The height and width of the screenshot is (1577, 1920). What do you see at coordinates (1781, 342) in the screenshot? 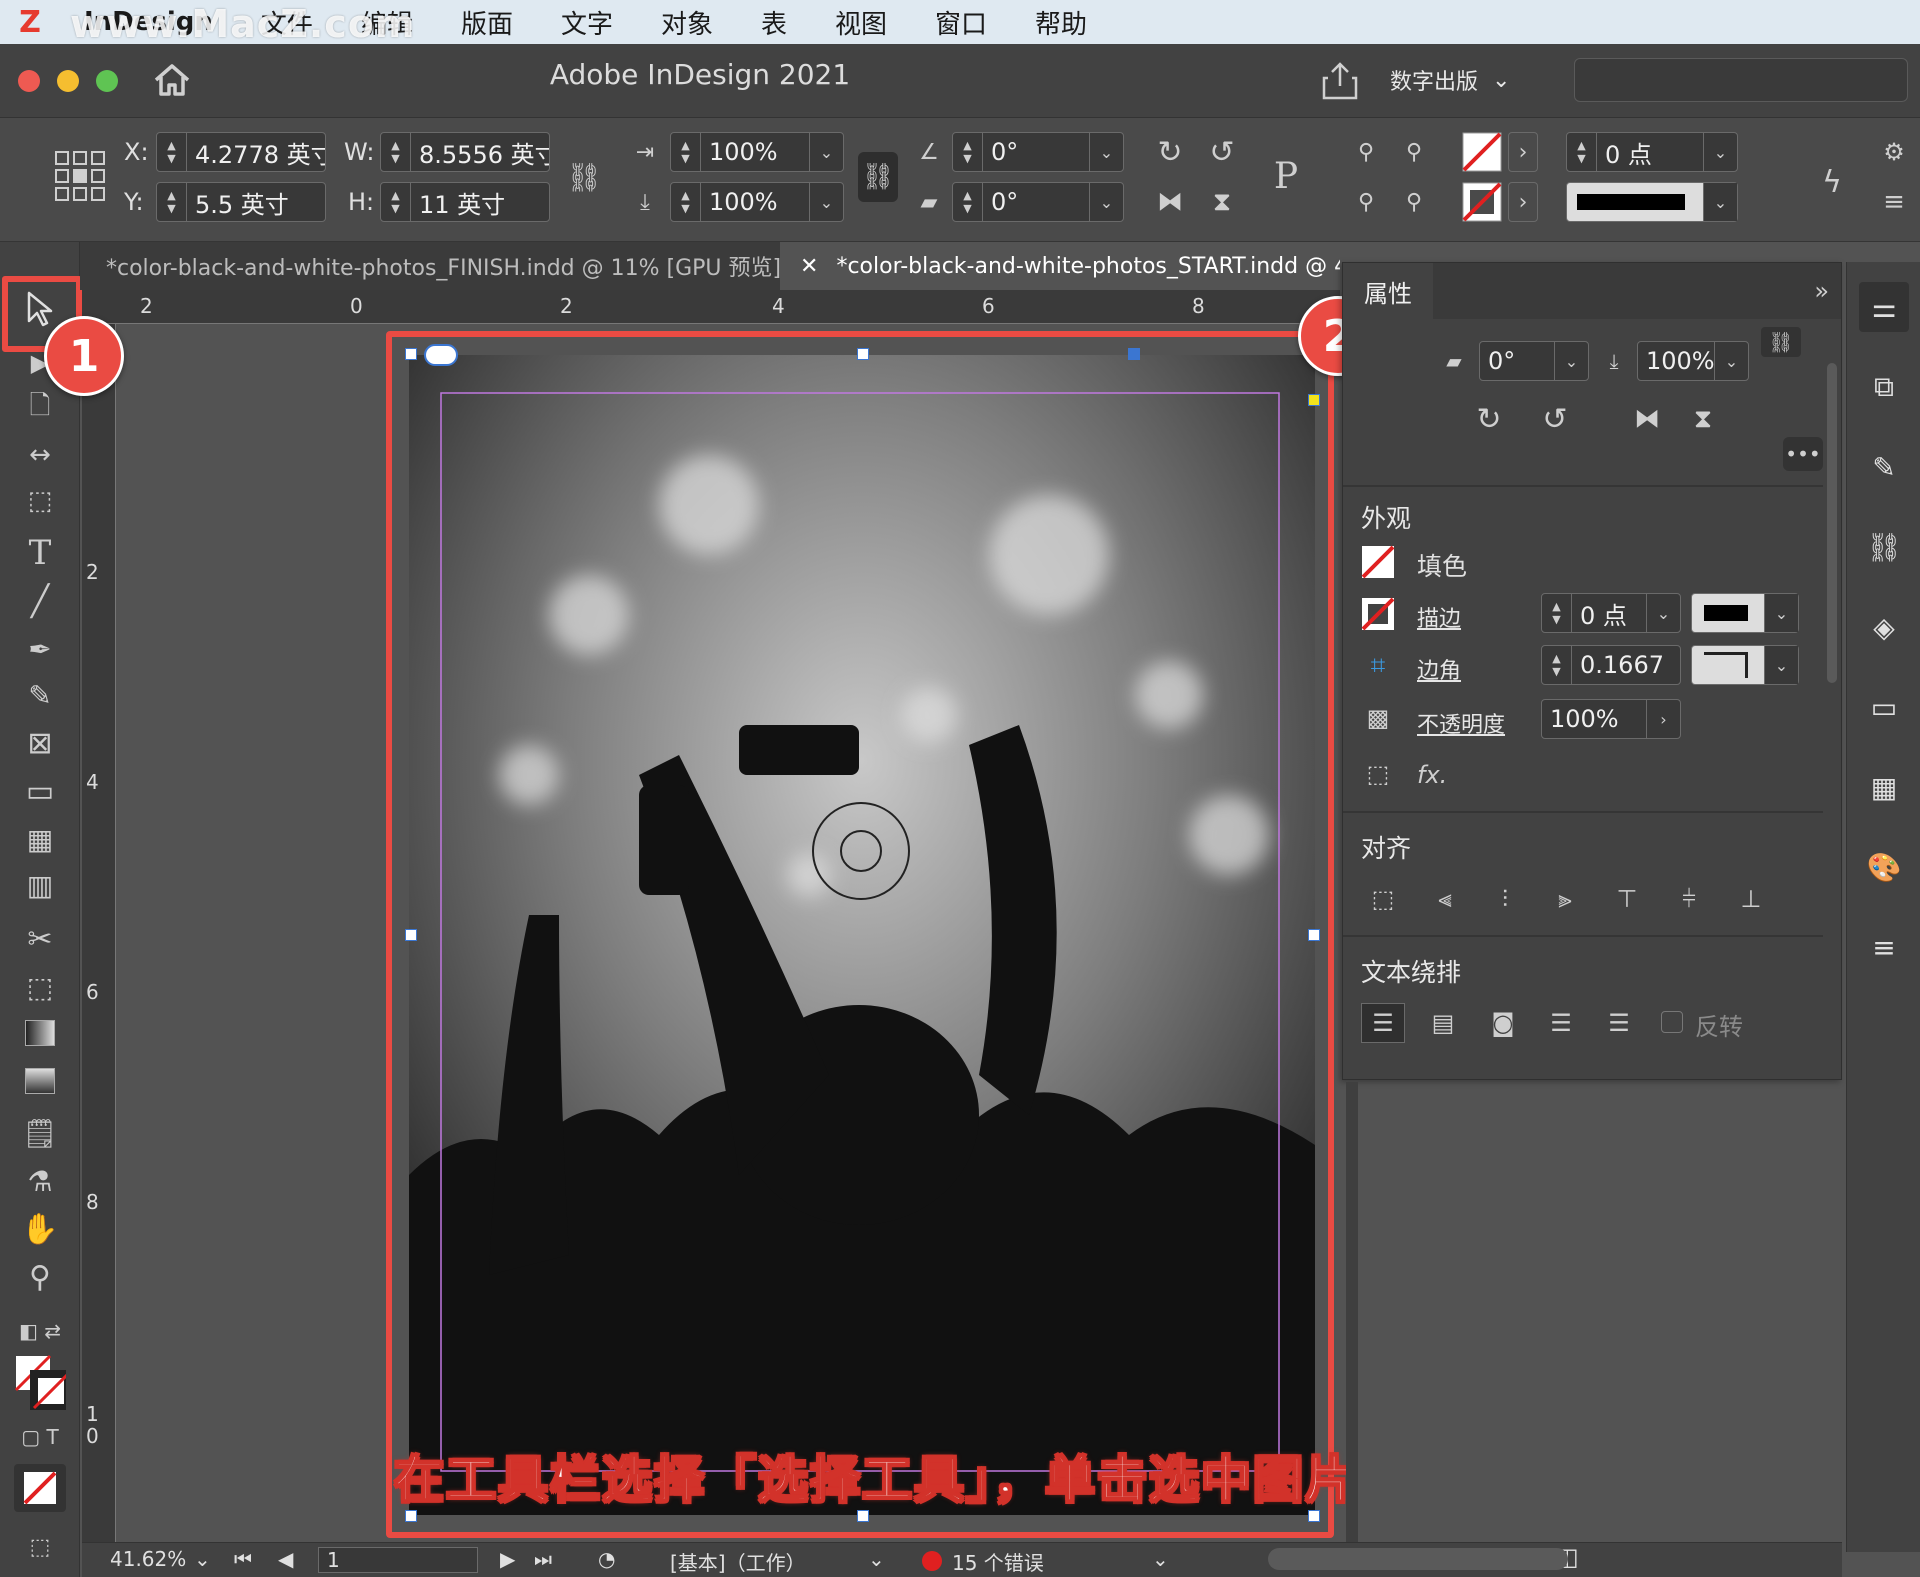
I see `constrain-icon: ⛓` at bounding box center [1781, 342].